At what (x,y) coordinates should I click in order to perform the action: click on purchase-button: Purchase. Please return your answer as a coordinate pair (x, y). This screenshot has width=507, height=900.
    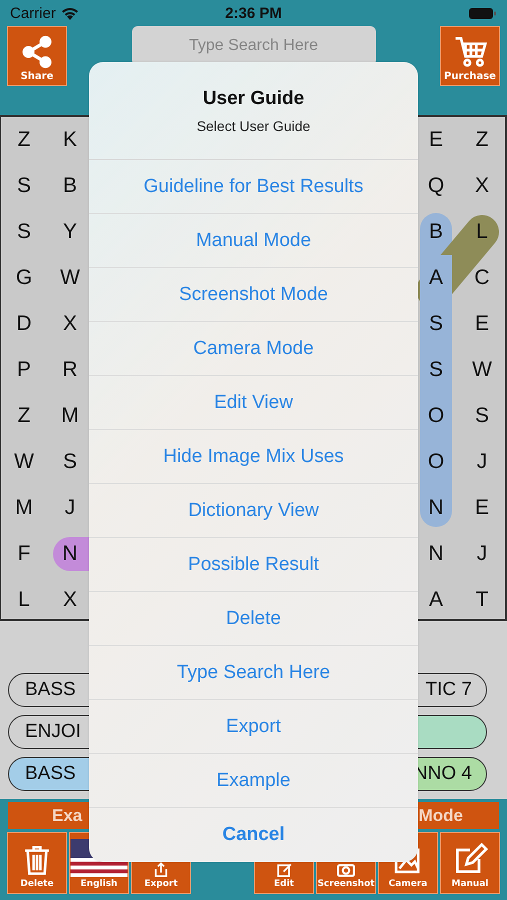
    Looking at the image, I should click on (470, 56).